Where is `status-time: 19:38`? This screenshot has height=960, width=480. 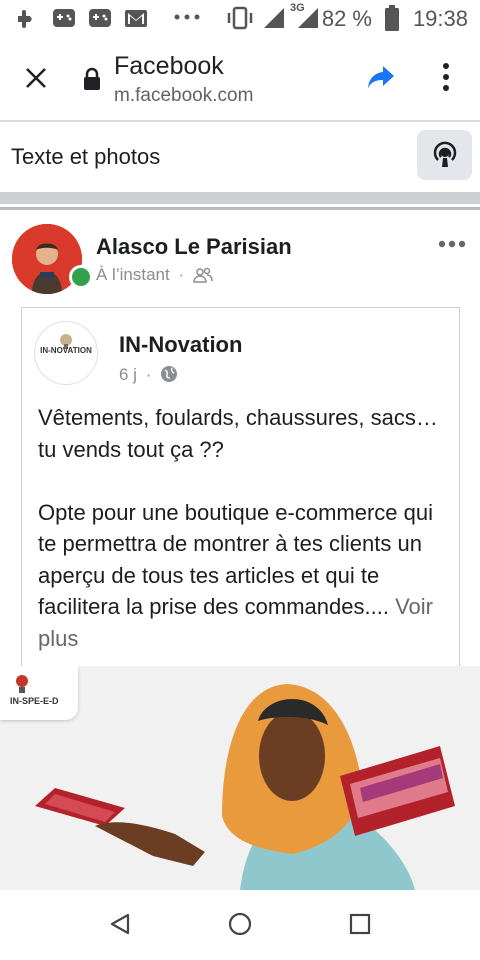 status-time: 19:38 is located at coordinates (440, 18).